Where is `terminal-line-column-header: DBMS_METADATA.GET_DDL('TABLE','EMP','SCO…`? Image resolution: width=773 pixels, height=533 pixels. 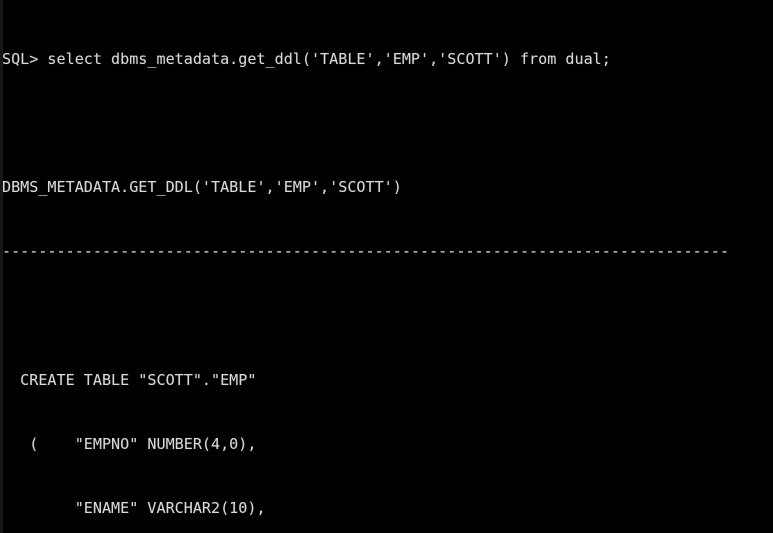
terminal-line-column-header: DBMS_METADATA.GET_DDL('TABLE','EMP','SCO… is located at coordinates (202, 187).